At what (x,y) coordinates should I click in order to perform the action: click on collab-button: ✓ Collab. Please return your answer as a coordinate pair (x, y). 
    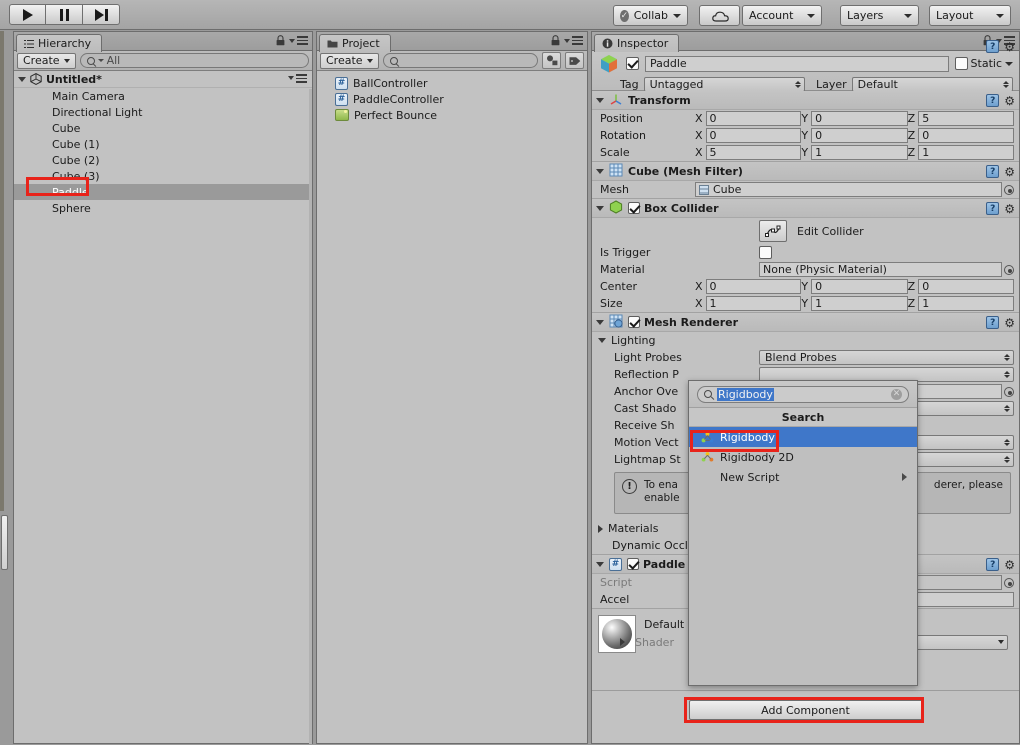
    Looking at the image, I should click on (650, 15).